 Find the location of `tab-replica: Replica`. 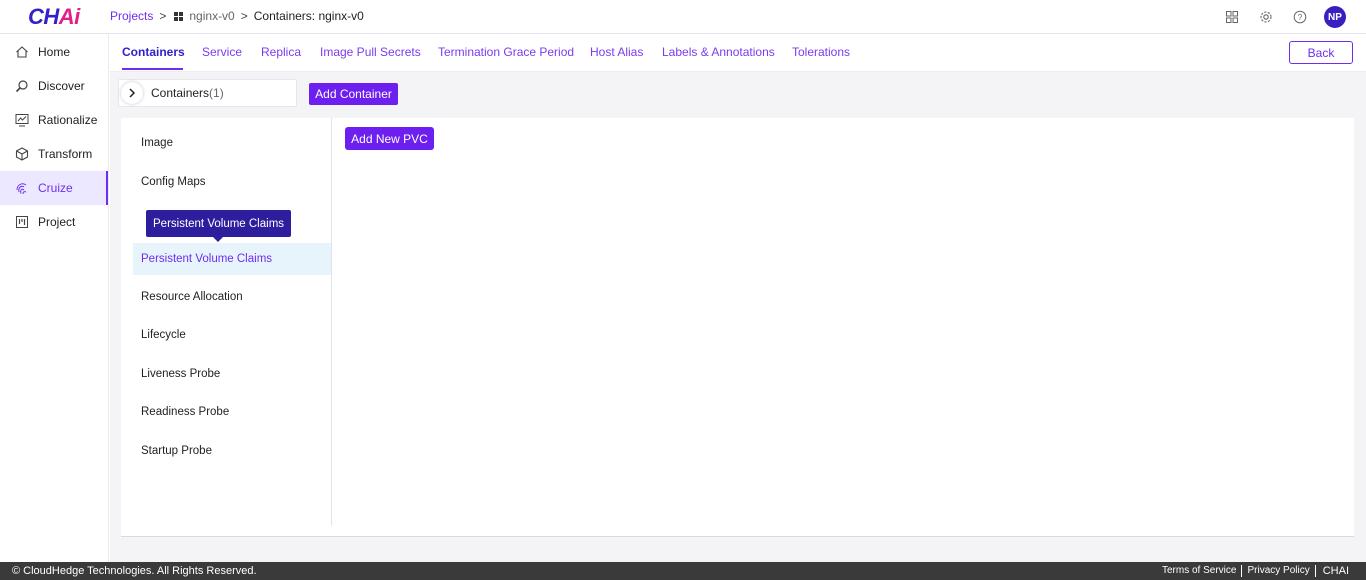

tab-replica: Replica is located at coordinates (281, 52).